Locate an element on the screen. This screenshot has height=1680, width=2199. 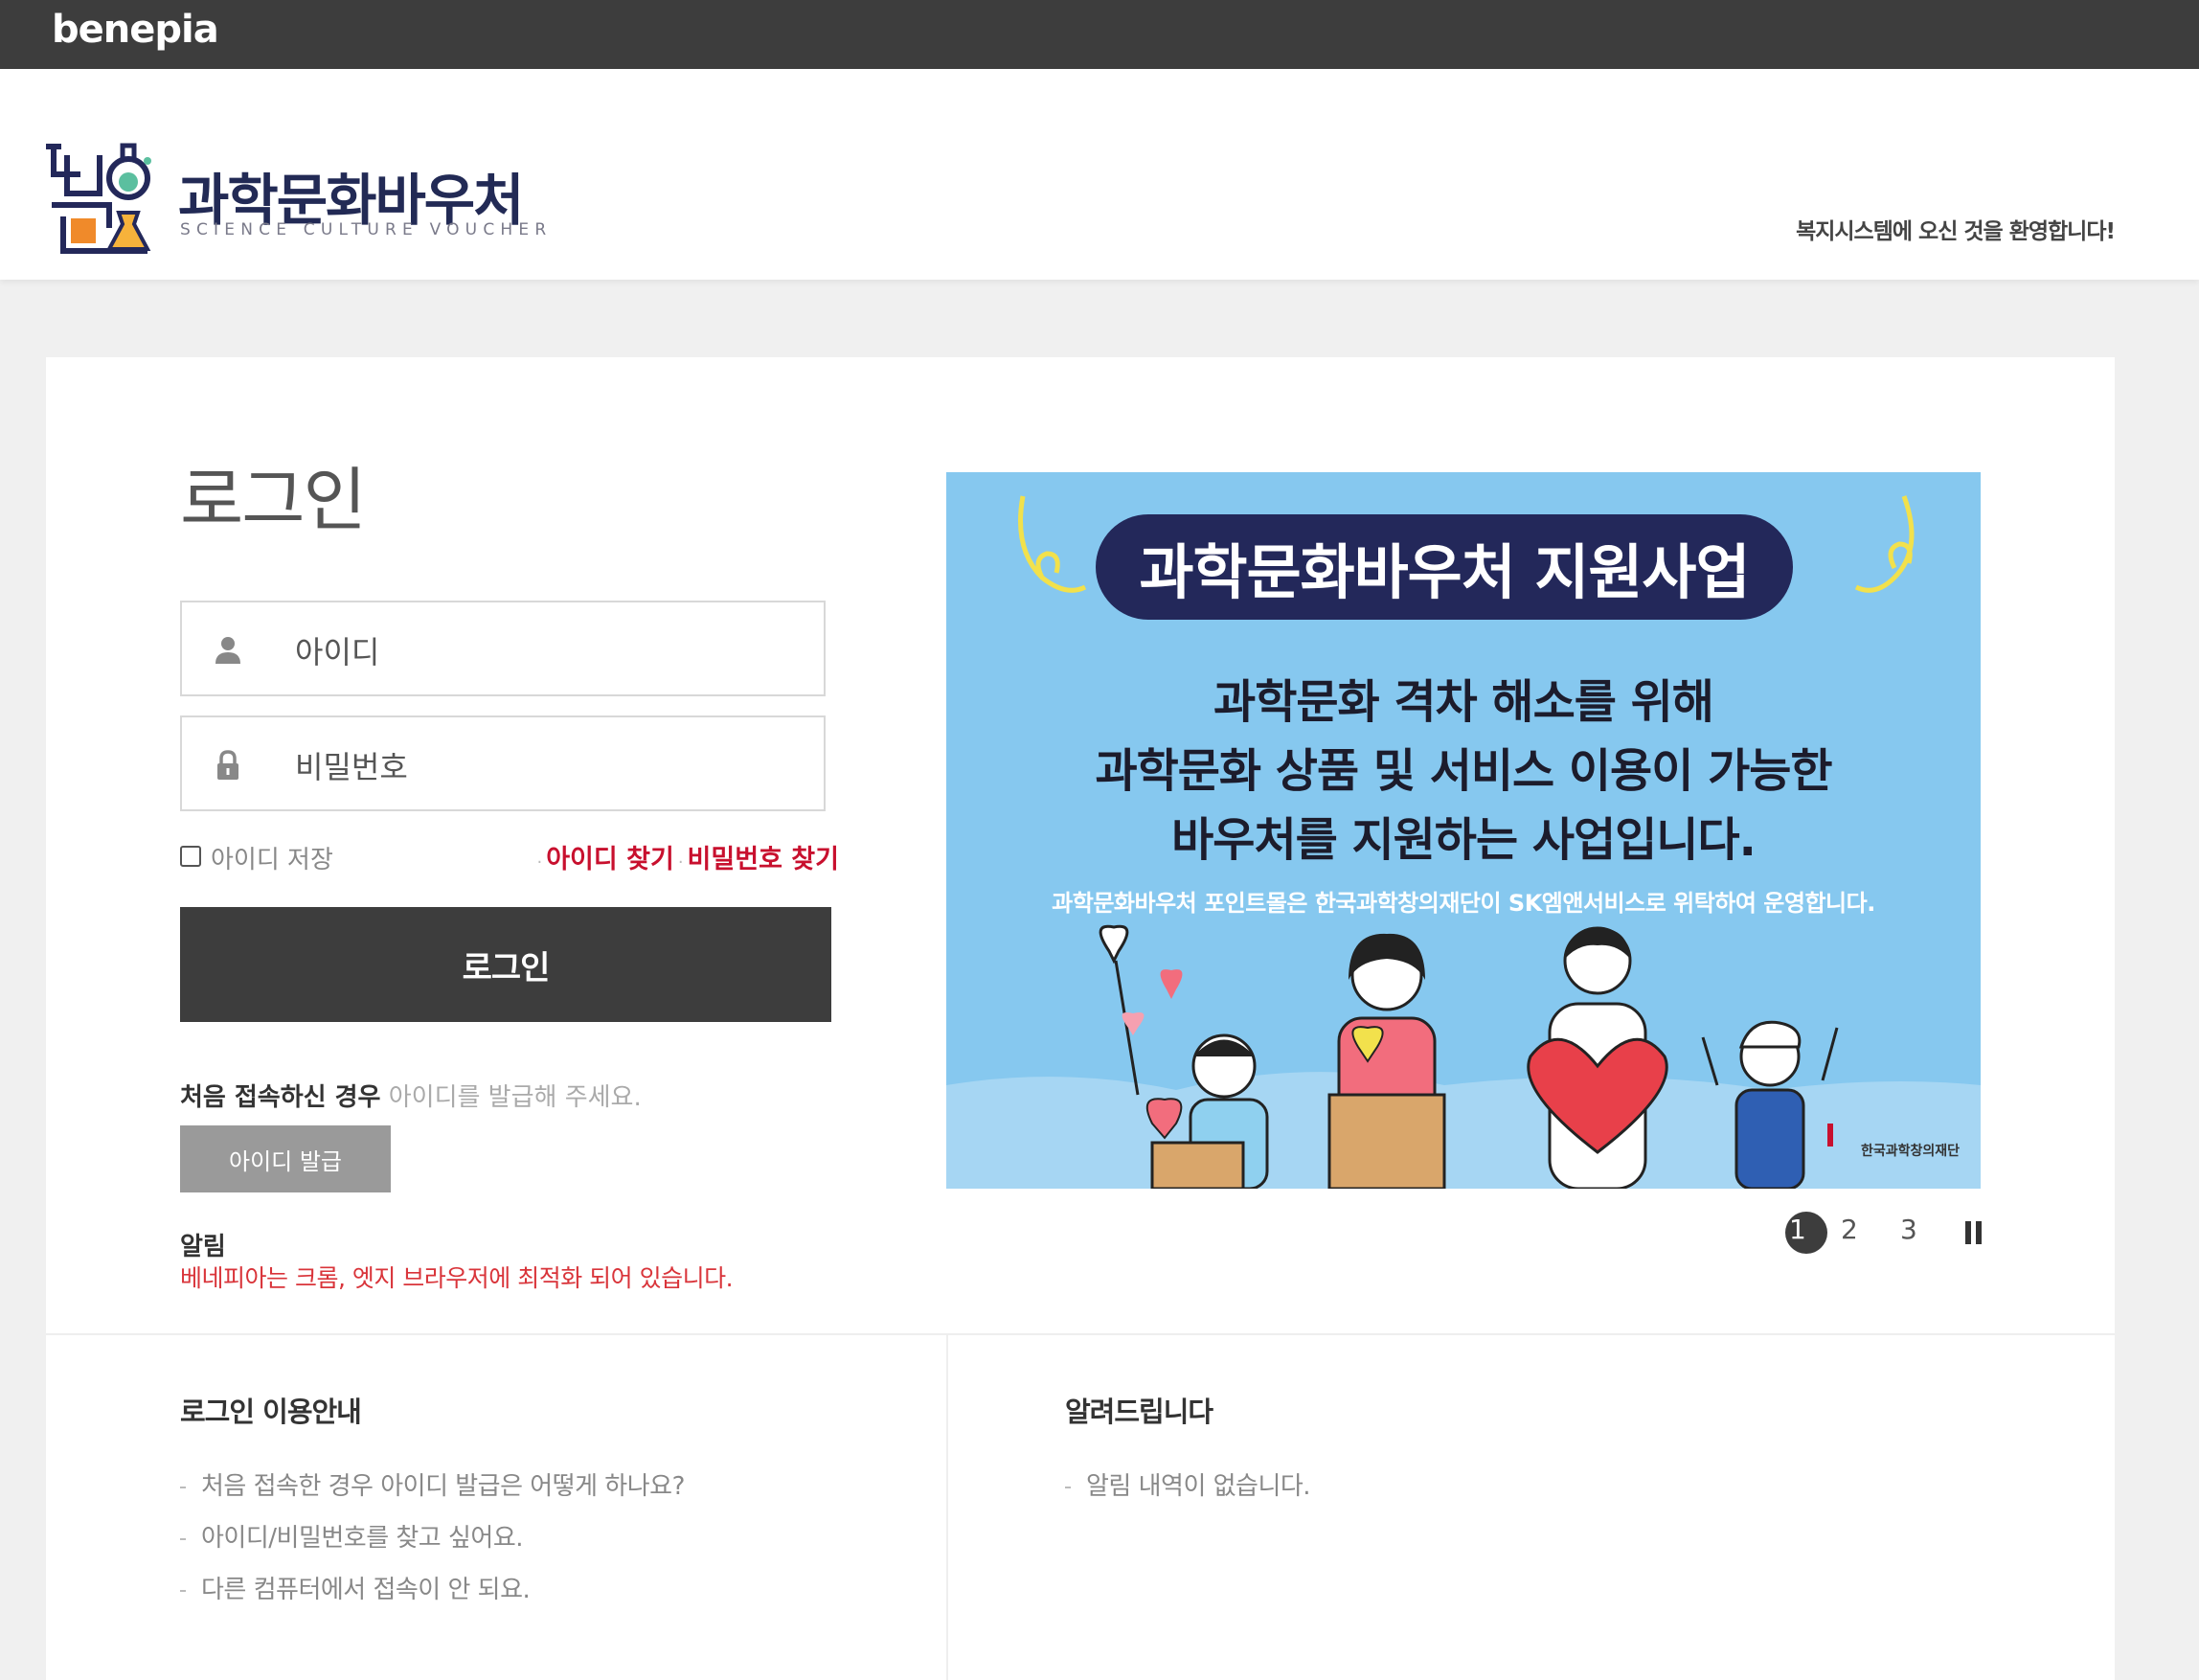
people-with-hearts-illustration-icon is located at coordinates (1463, 1057).